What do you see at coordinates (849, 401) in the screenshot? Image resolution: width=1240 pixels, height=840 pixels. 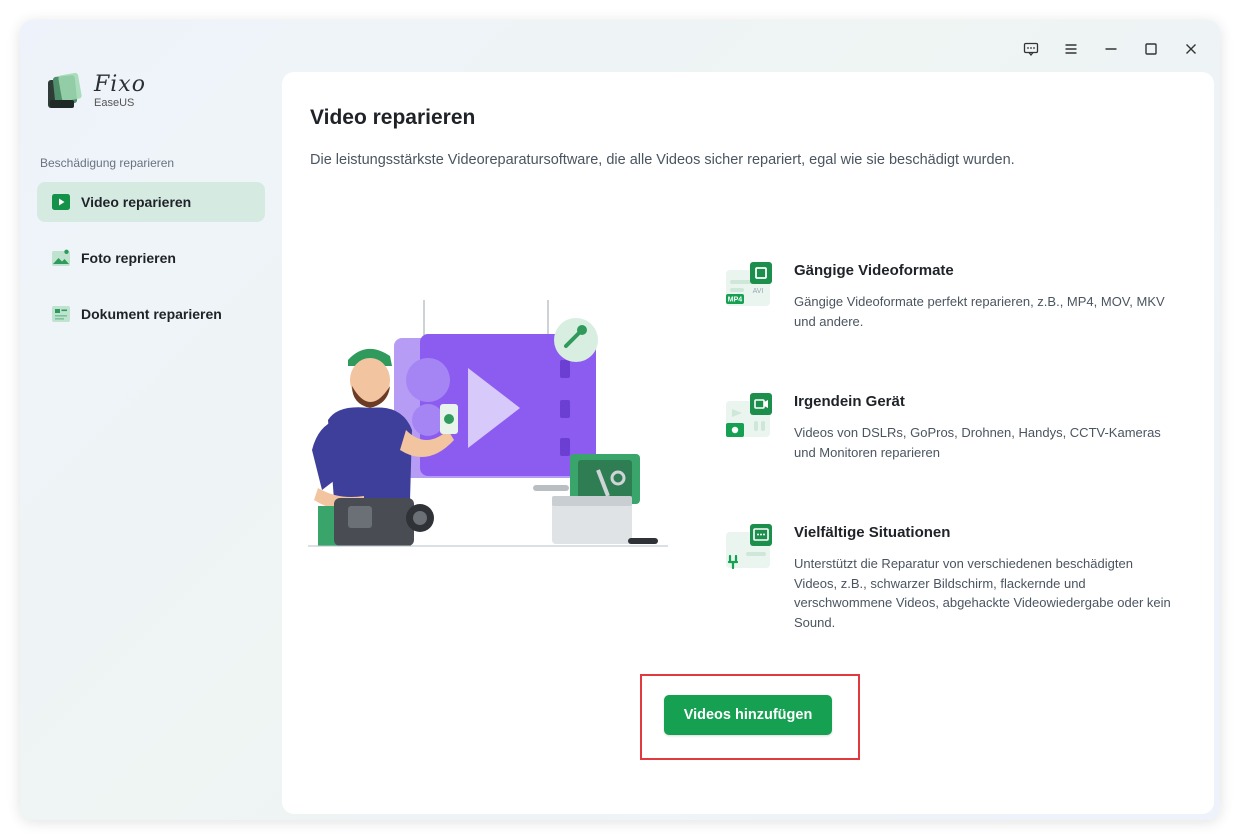 I see `feature-title: Irgendein Gerät` at bounding box center [849, 401].